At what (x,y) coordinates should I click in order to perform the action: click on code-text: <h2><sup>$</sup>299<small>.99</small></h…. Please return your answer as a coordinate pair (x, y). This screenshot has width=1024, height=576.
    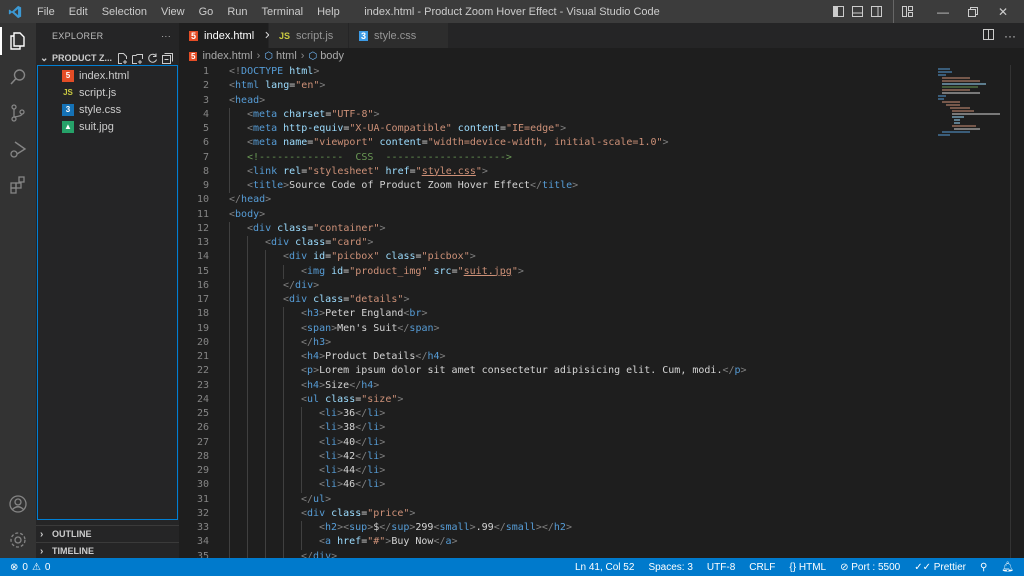
    Looking at the image, I should click on (390, 528).